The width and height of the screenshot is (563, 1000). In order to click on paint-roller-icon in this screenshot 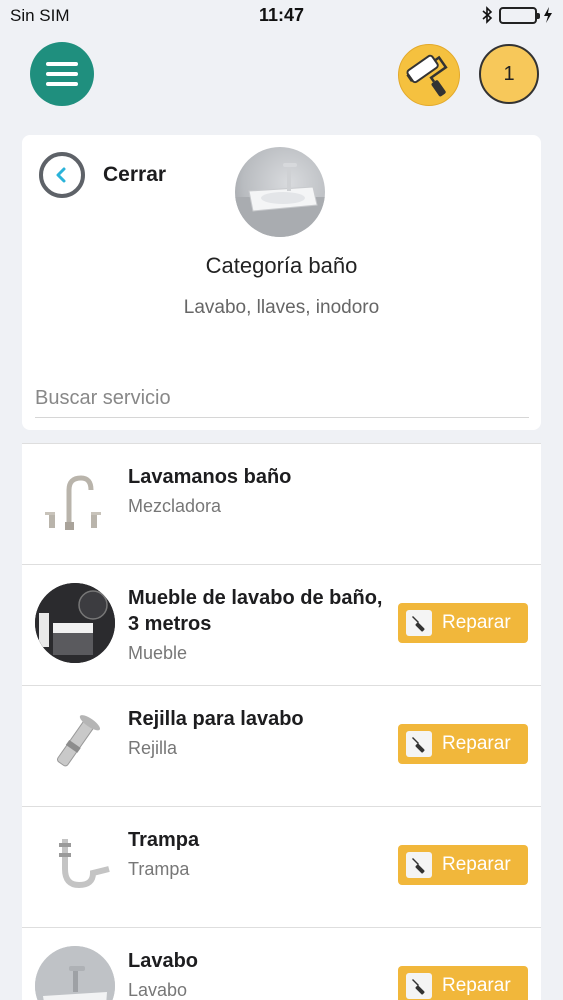, I will do `click(427, 75)`.